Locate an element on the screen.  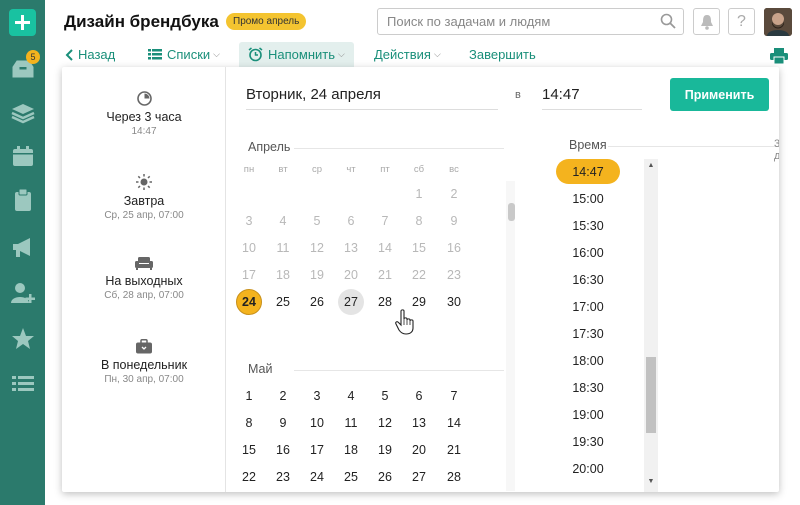
time-slot: 16:00 is located at coordinates (588, 252).